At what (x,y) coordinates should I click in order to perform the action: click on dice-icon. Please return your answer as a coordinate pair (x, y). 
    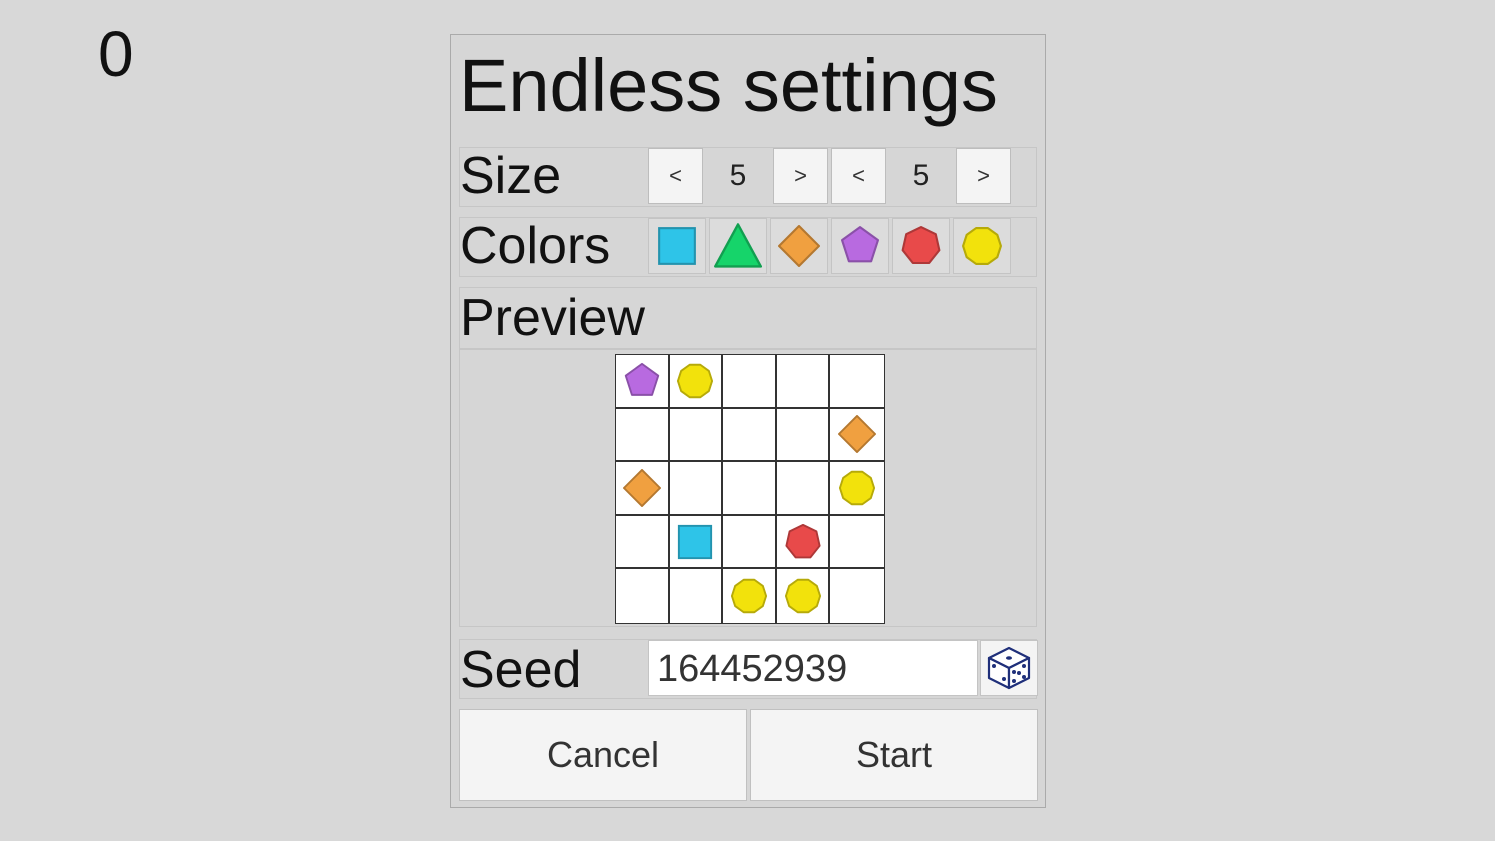
    Looking at the image, I should click on (1009, 668).